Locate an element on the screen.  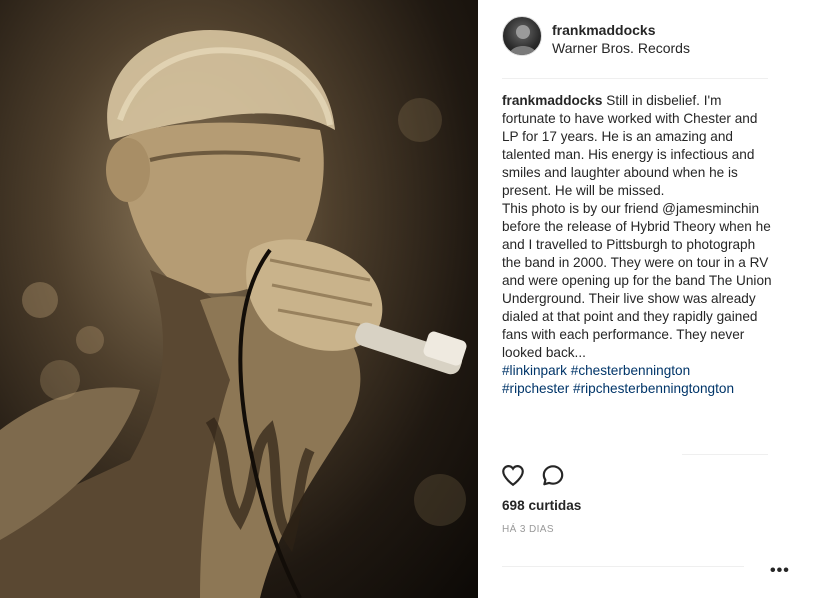
post-location: Warner Bros. Records is located at coordinates (621, 48).